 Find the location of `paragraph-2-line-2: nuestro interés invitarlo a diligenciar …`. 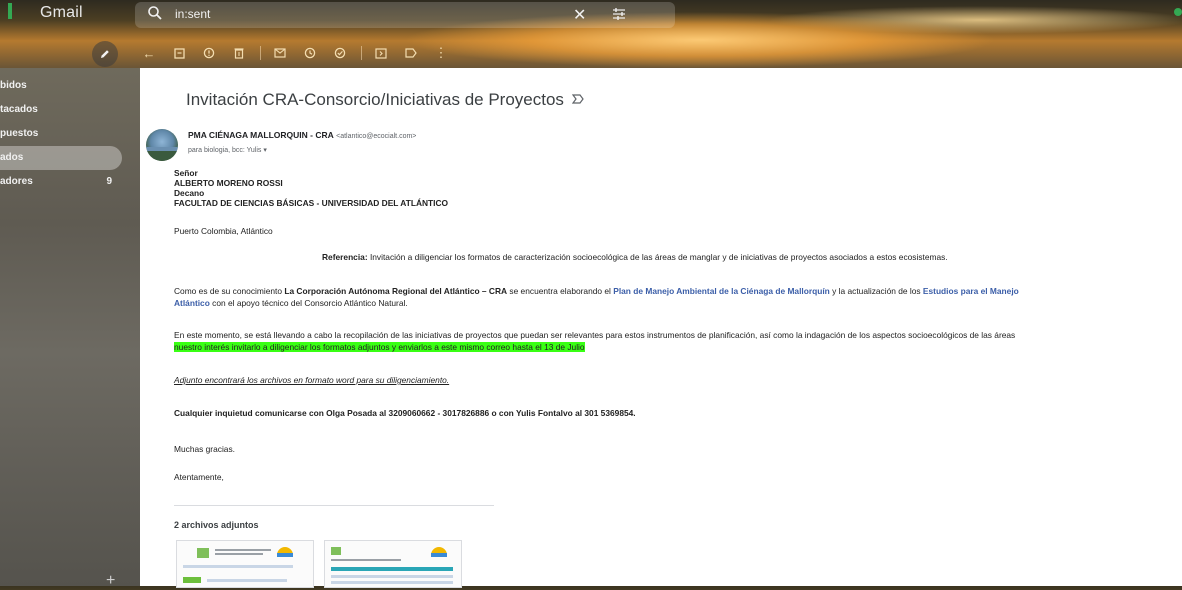

paragraph-2-line-2: nuestro interés invitarlo a diligenciar … is located at coordinates (379, 347).